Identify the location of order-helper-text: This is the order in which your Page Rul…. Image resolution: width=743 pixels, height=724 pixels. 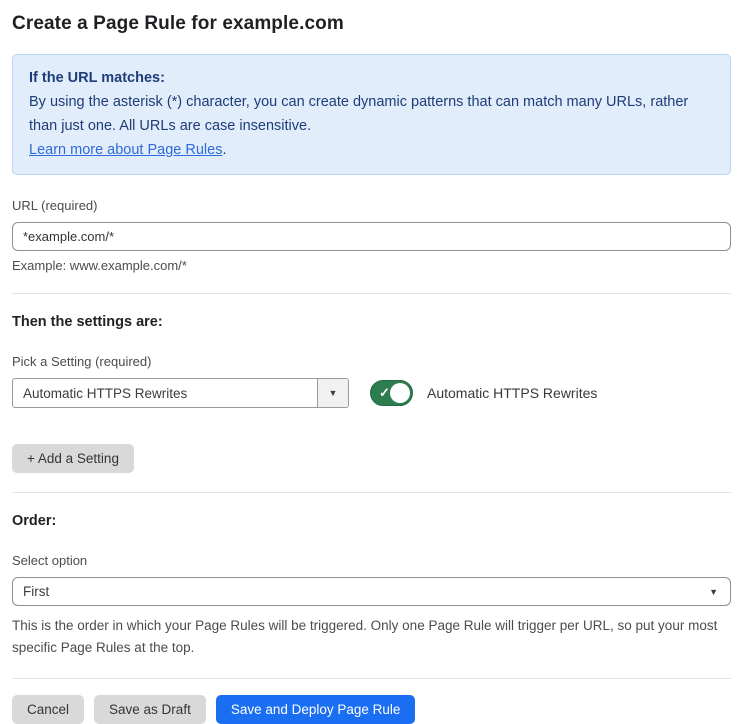
(365, 636).